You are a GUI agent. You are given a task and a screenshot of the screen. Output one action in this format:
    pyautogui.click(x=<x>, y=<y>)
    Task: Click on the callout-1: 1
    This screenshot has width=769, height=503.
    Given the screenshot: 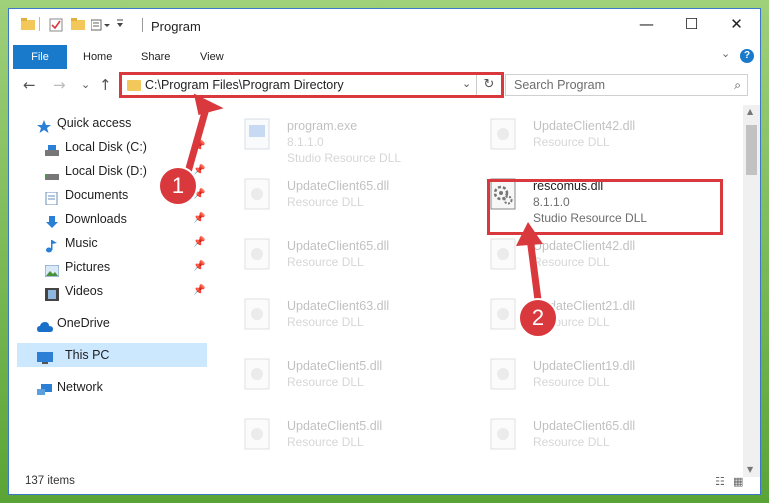 What is the action you would take?
    pyautogui.click(x=178, y=186)
    